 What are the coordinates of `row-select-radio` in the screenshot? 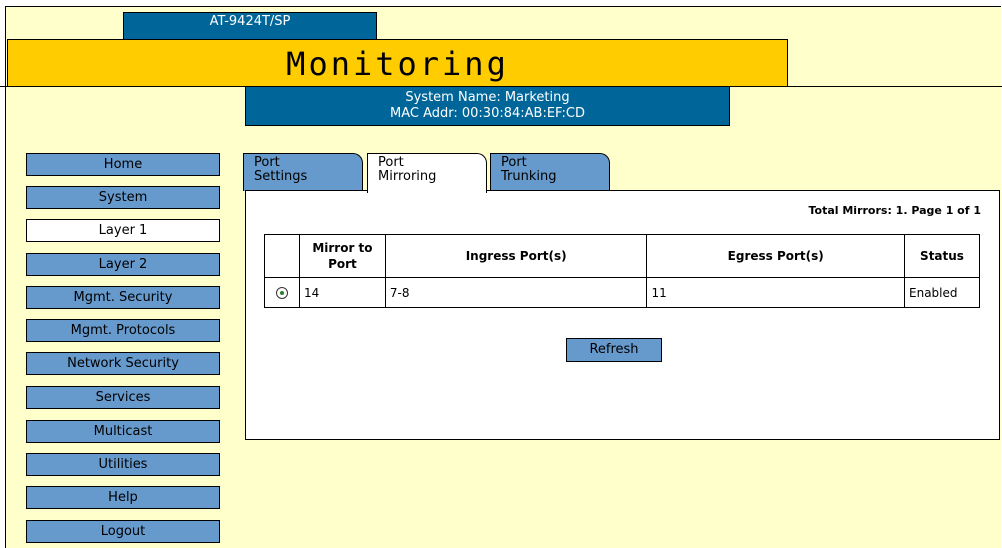 It's located at (281, 292).